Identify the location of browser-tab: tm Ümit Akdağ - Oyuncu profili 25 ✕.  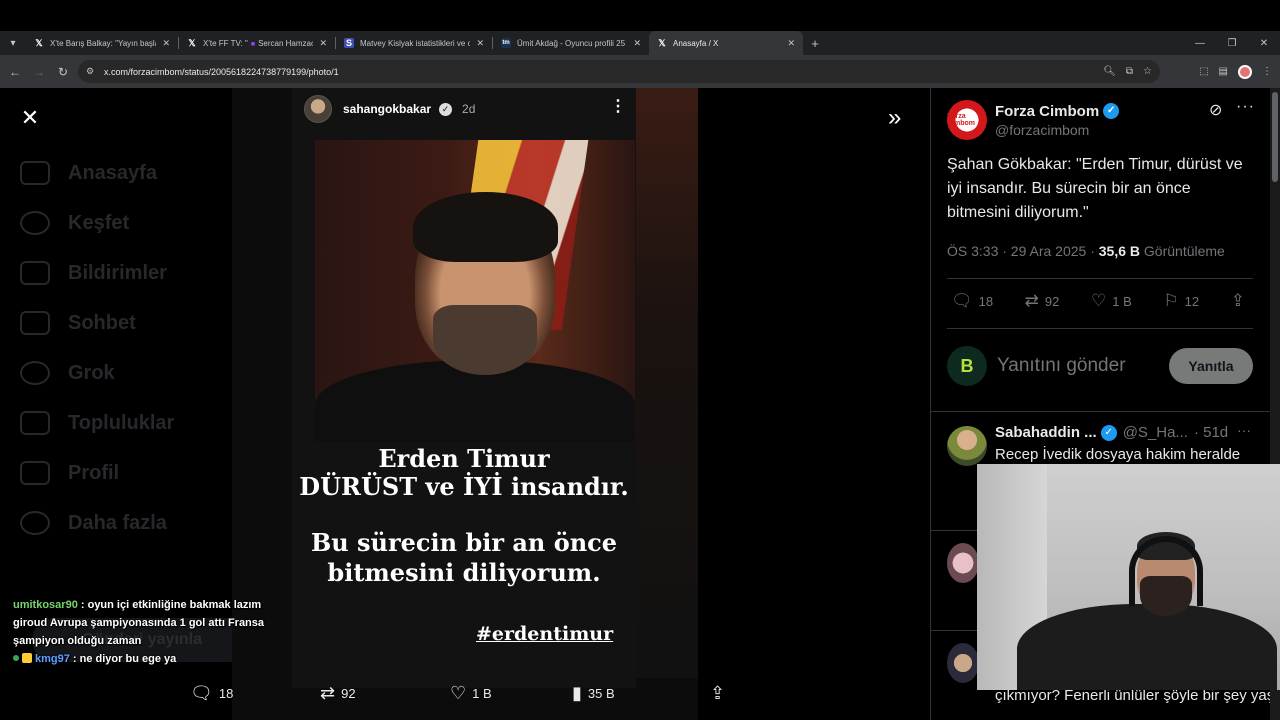
(571, 43).